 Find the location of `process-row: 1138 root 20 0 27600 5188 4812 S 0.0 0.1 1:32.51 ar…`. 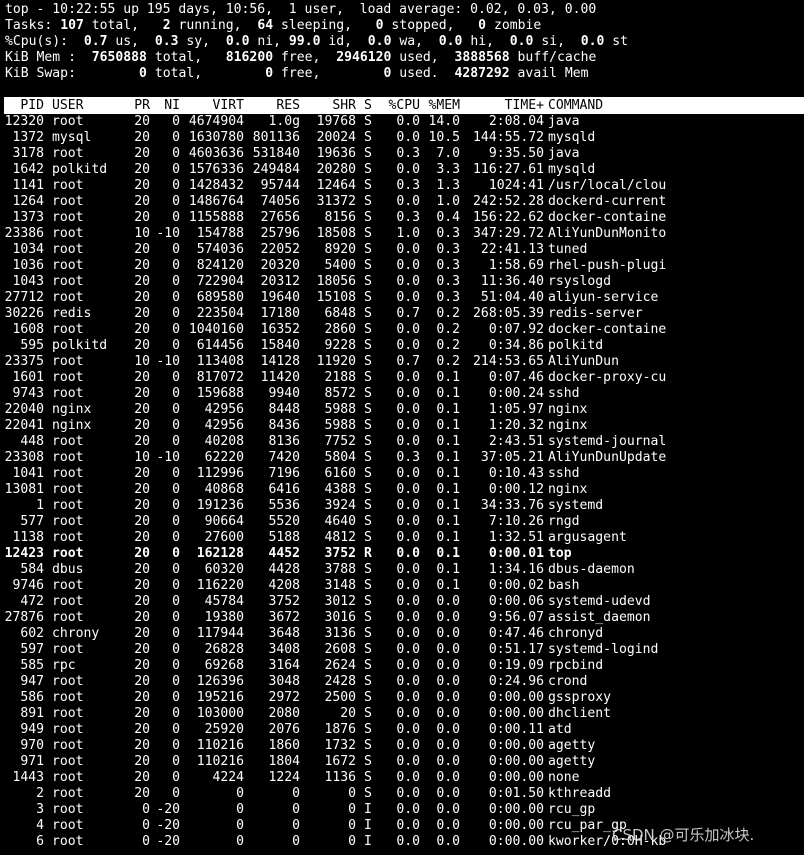

process-row: 1138 root 20 0 27600 5188 4812 S 0.0 0.1 1:32.51 ar… is located at coordinates (404, 538).